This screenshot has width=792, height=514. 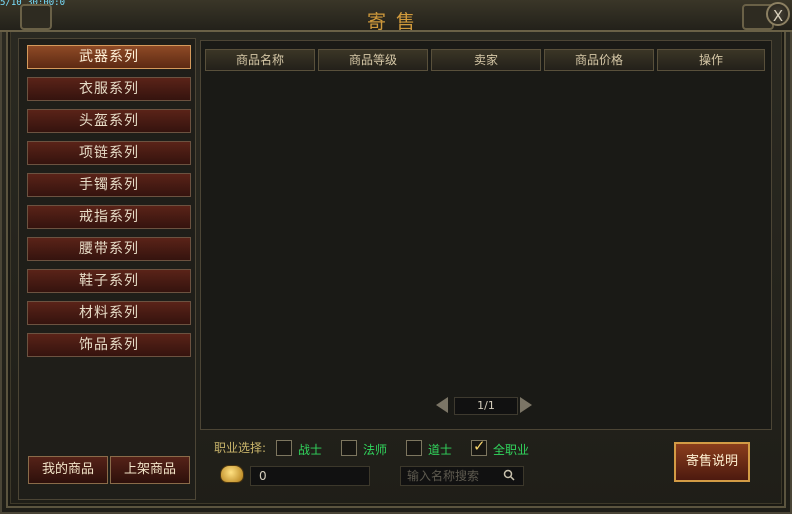 What do you see at coordinates (349, 448) in the screenshot?
I see `mage-checkbox` at bounding box center [349, 448].